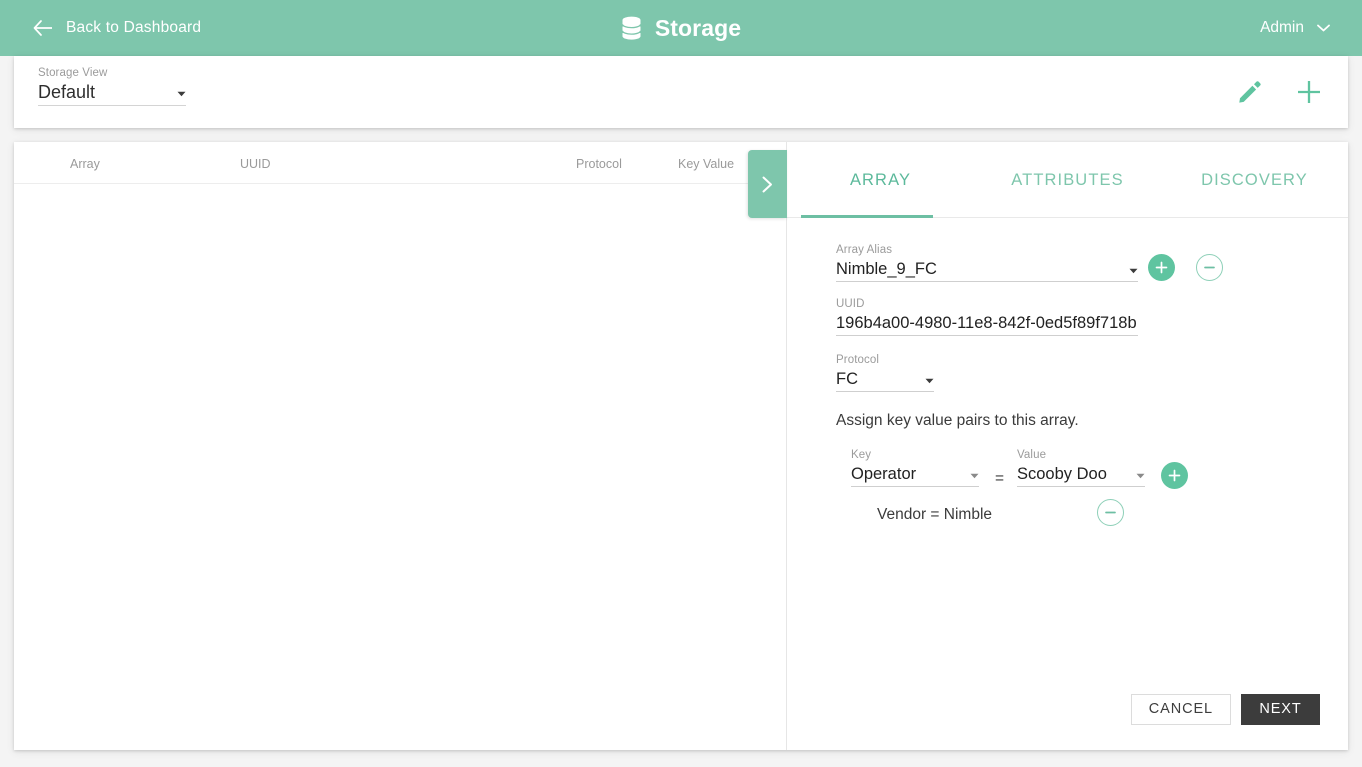 This screenshot has width=1362, height=767. What do you see at coordinates (1279, 92) in the screenshot?
I see `toolbar-actions` at bounding box center [1279, 92].